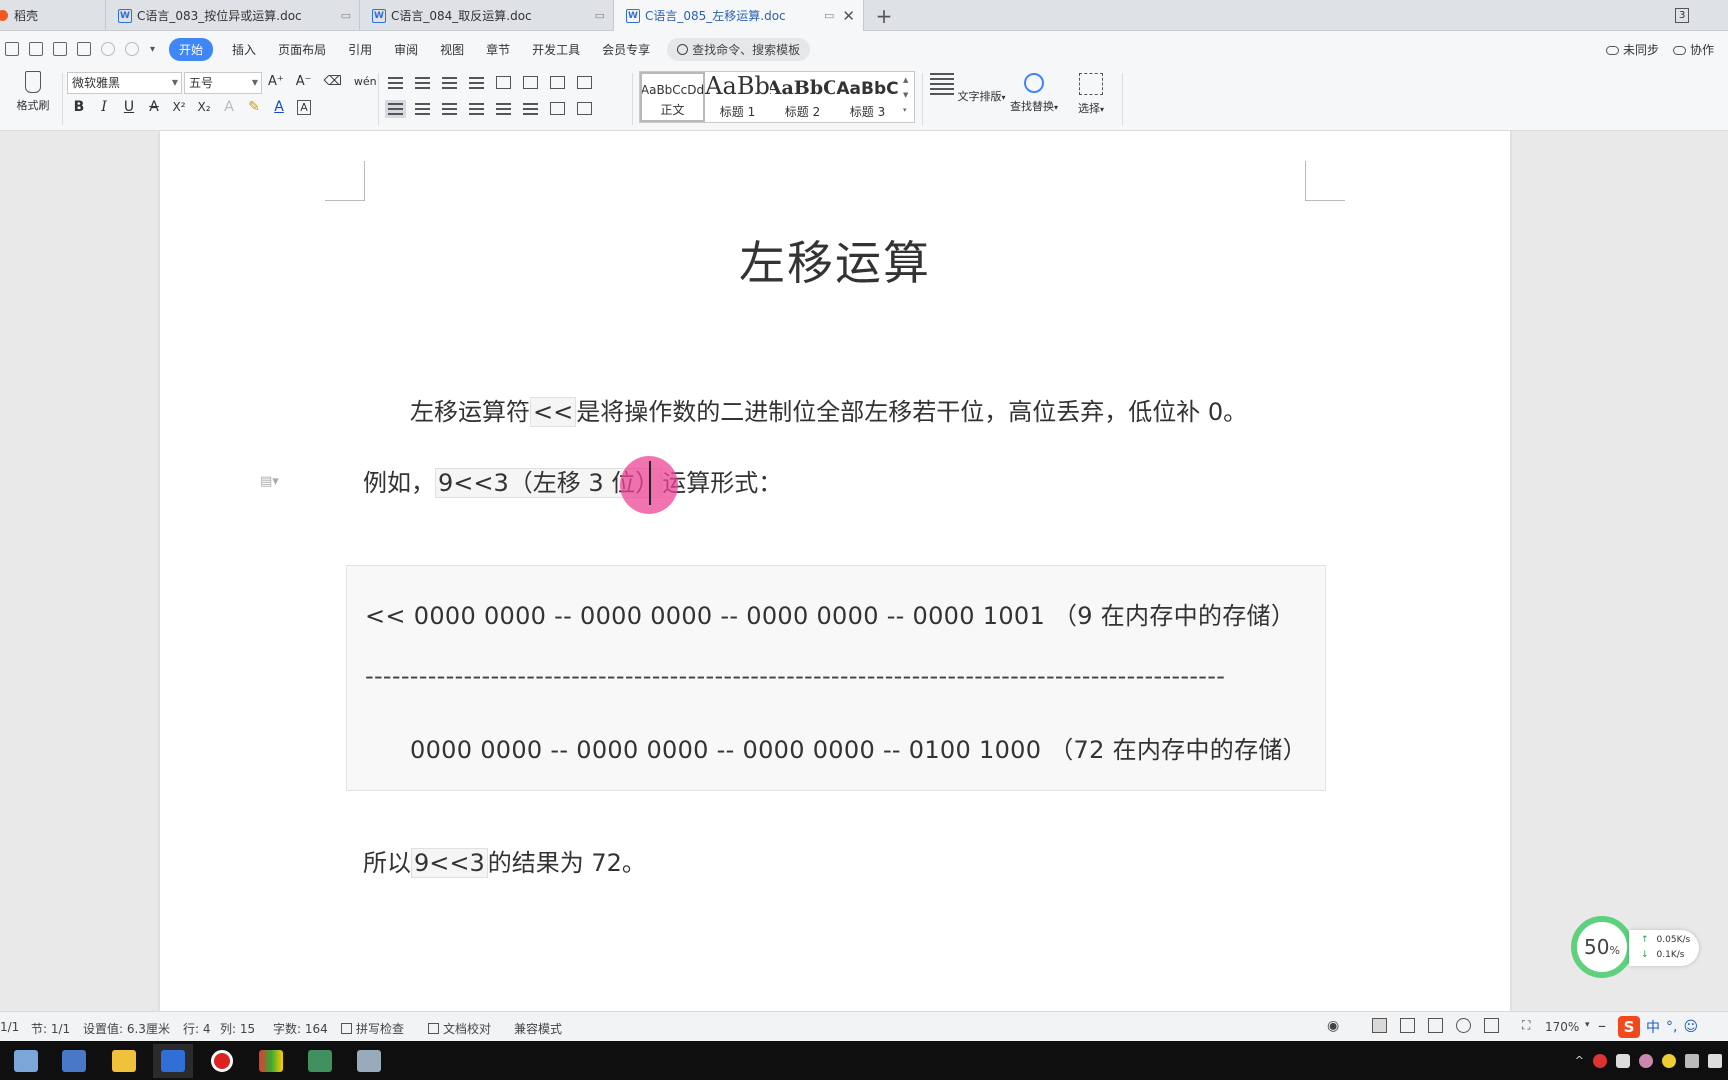  What do you see at coordinates (372, 1028) in the screenshot?
I see `spell-check-button: 拼写检查` at bounding box center [372, 1028].